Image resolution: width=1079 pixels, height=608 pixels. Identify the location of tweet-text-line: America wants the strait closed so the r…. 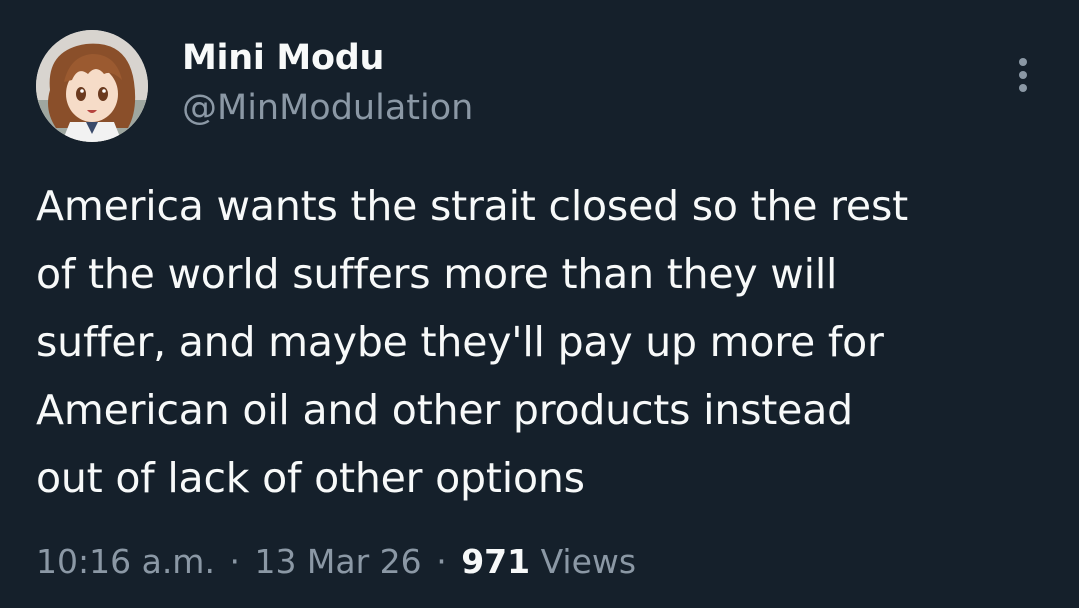
(472, 206).